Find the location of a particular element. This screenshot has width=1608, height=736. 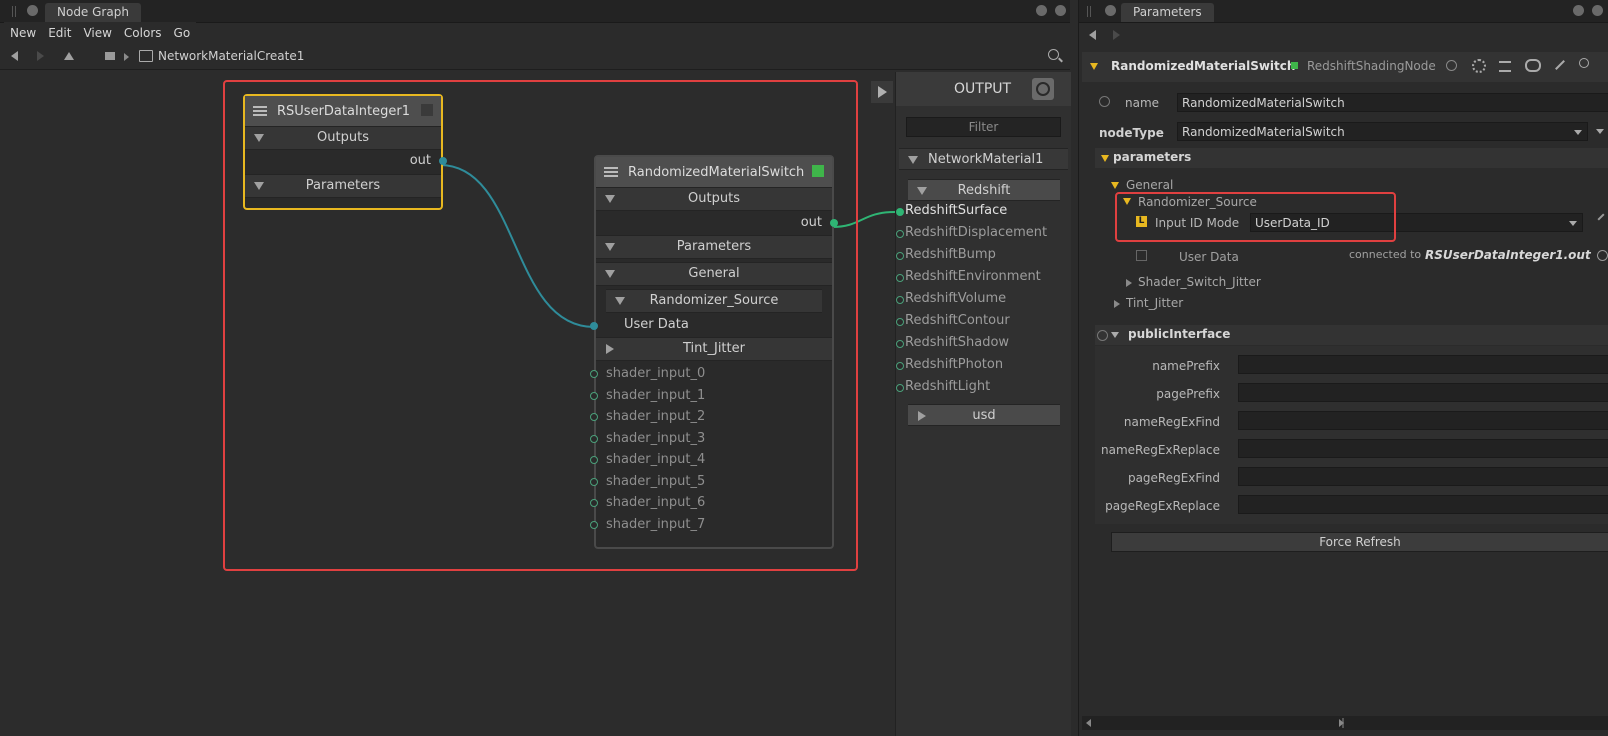

parameters-group-header: parameters is located at coordinates (1351, 158).